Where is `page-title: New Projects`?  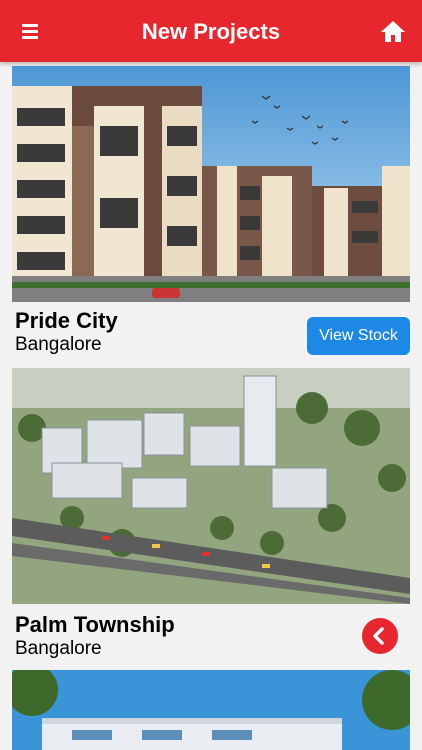
page-title: New Projects is located at coordinates (211, 31).